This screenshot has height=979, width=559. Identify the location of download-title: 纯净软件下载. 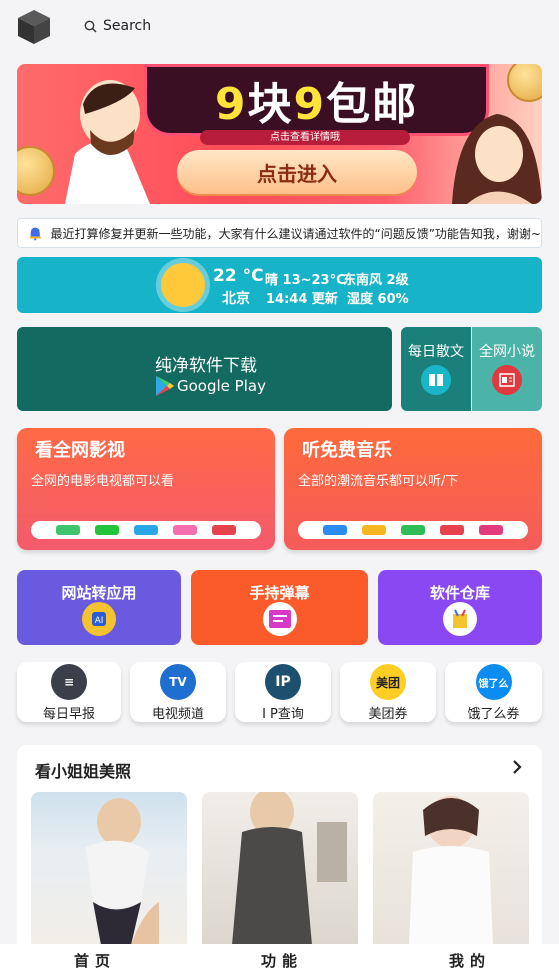
(206, 366).